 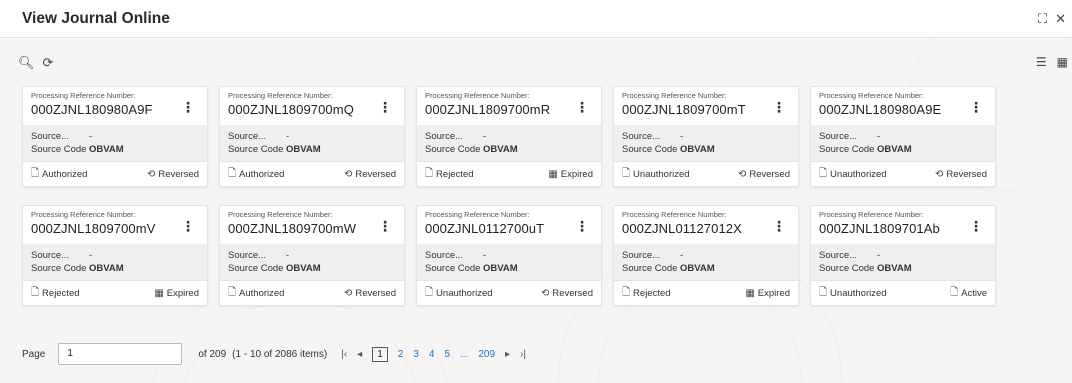 What do you see at coordinates (1042, 19) in the screenshot?
I see `maximize-icon: ⛶` at bounding box center [1042, 19].